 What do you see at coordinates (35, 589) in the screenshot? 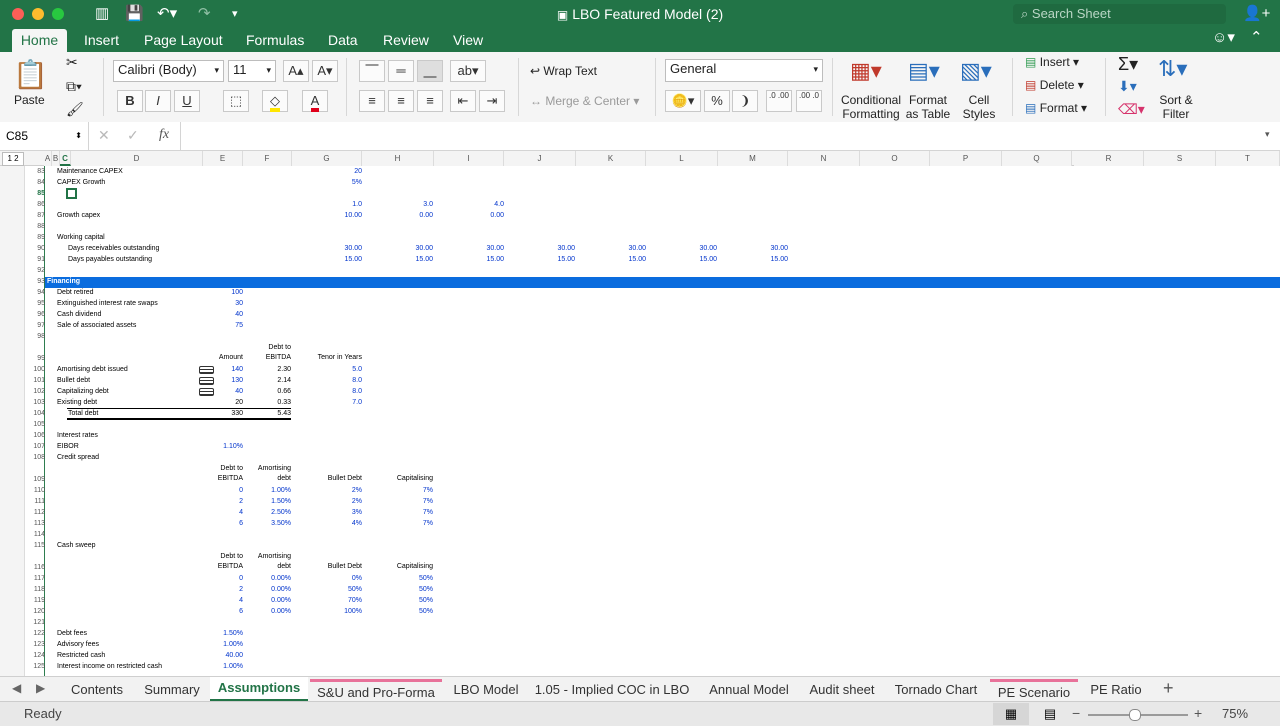
I see `row-header: 118` at bounding box center [35, 589].